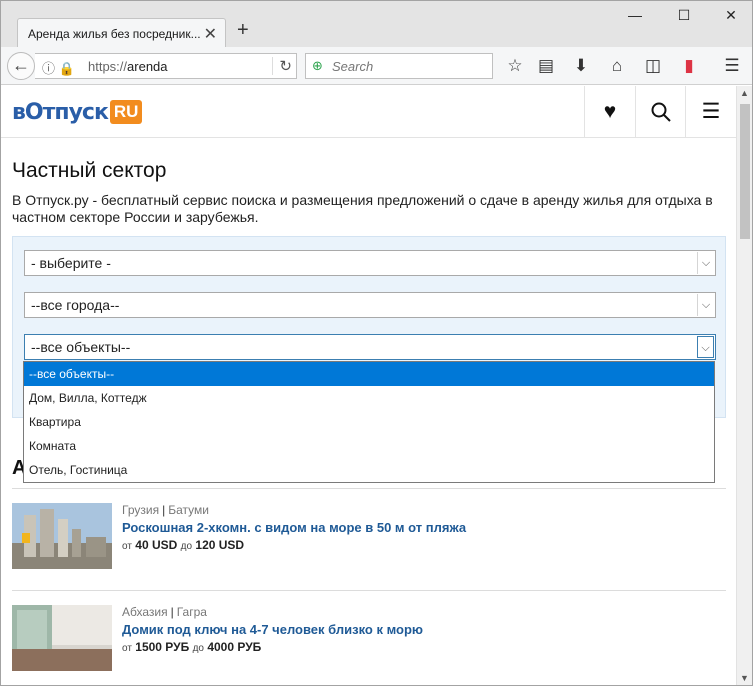 This screenshot has height=686, width=753. I want to click on heart-icon: ♥, so click(610, 111).